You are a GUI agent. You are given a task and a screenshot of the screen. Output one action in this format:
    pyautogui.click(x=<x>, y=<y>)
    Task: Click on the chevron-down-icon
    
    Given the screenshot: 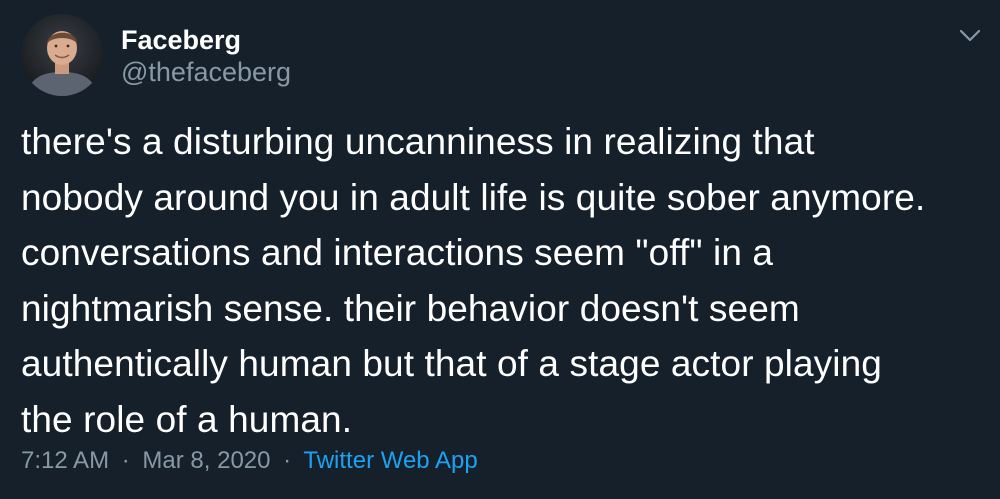 What is the action you would take?
    pyautogui.click(x=970, y=35)
    